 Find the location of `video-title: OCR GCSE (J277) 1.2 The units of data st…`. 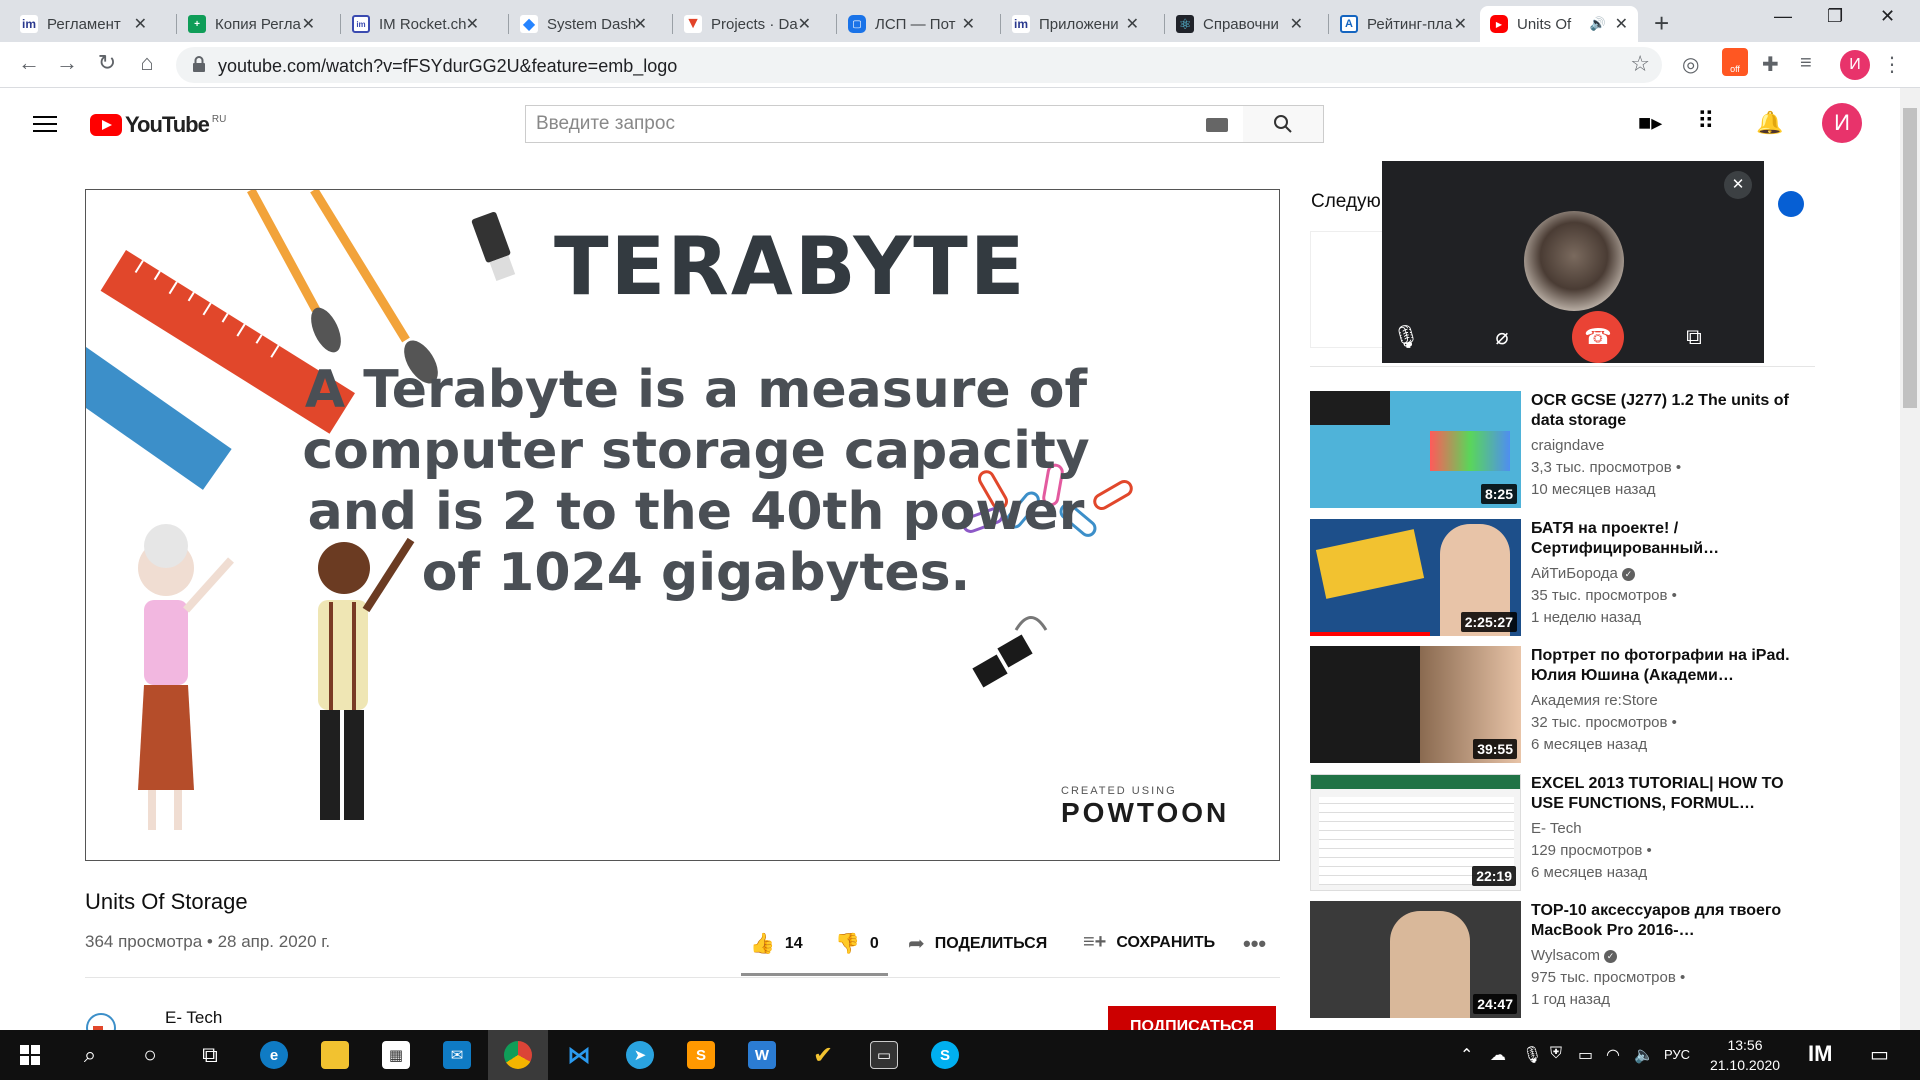

video-title: OCR GCSE (J277) 1.2 The units of data st… is located at coordinates (1661, 411).